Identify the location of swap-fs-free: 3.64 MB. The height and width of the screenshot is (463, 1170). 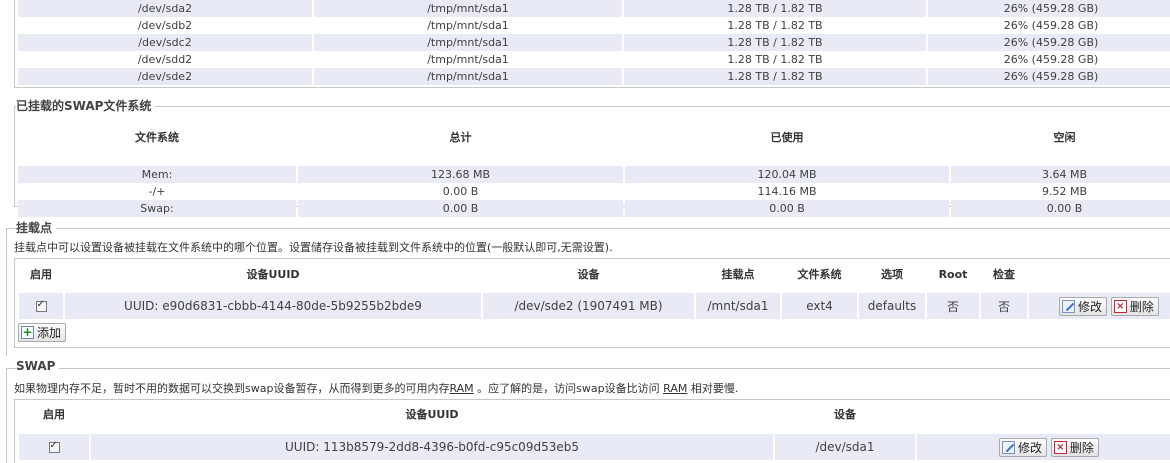
(1060, 174).